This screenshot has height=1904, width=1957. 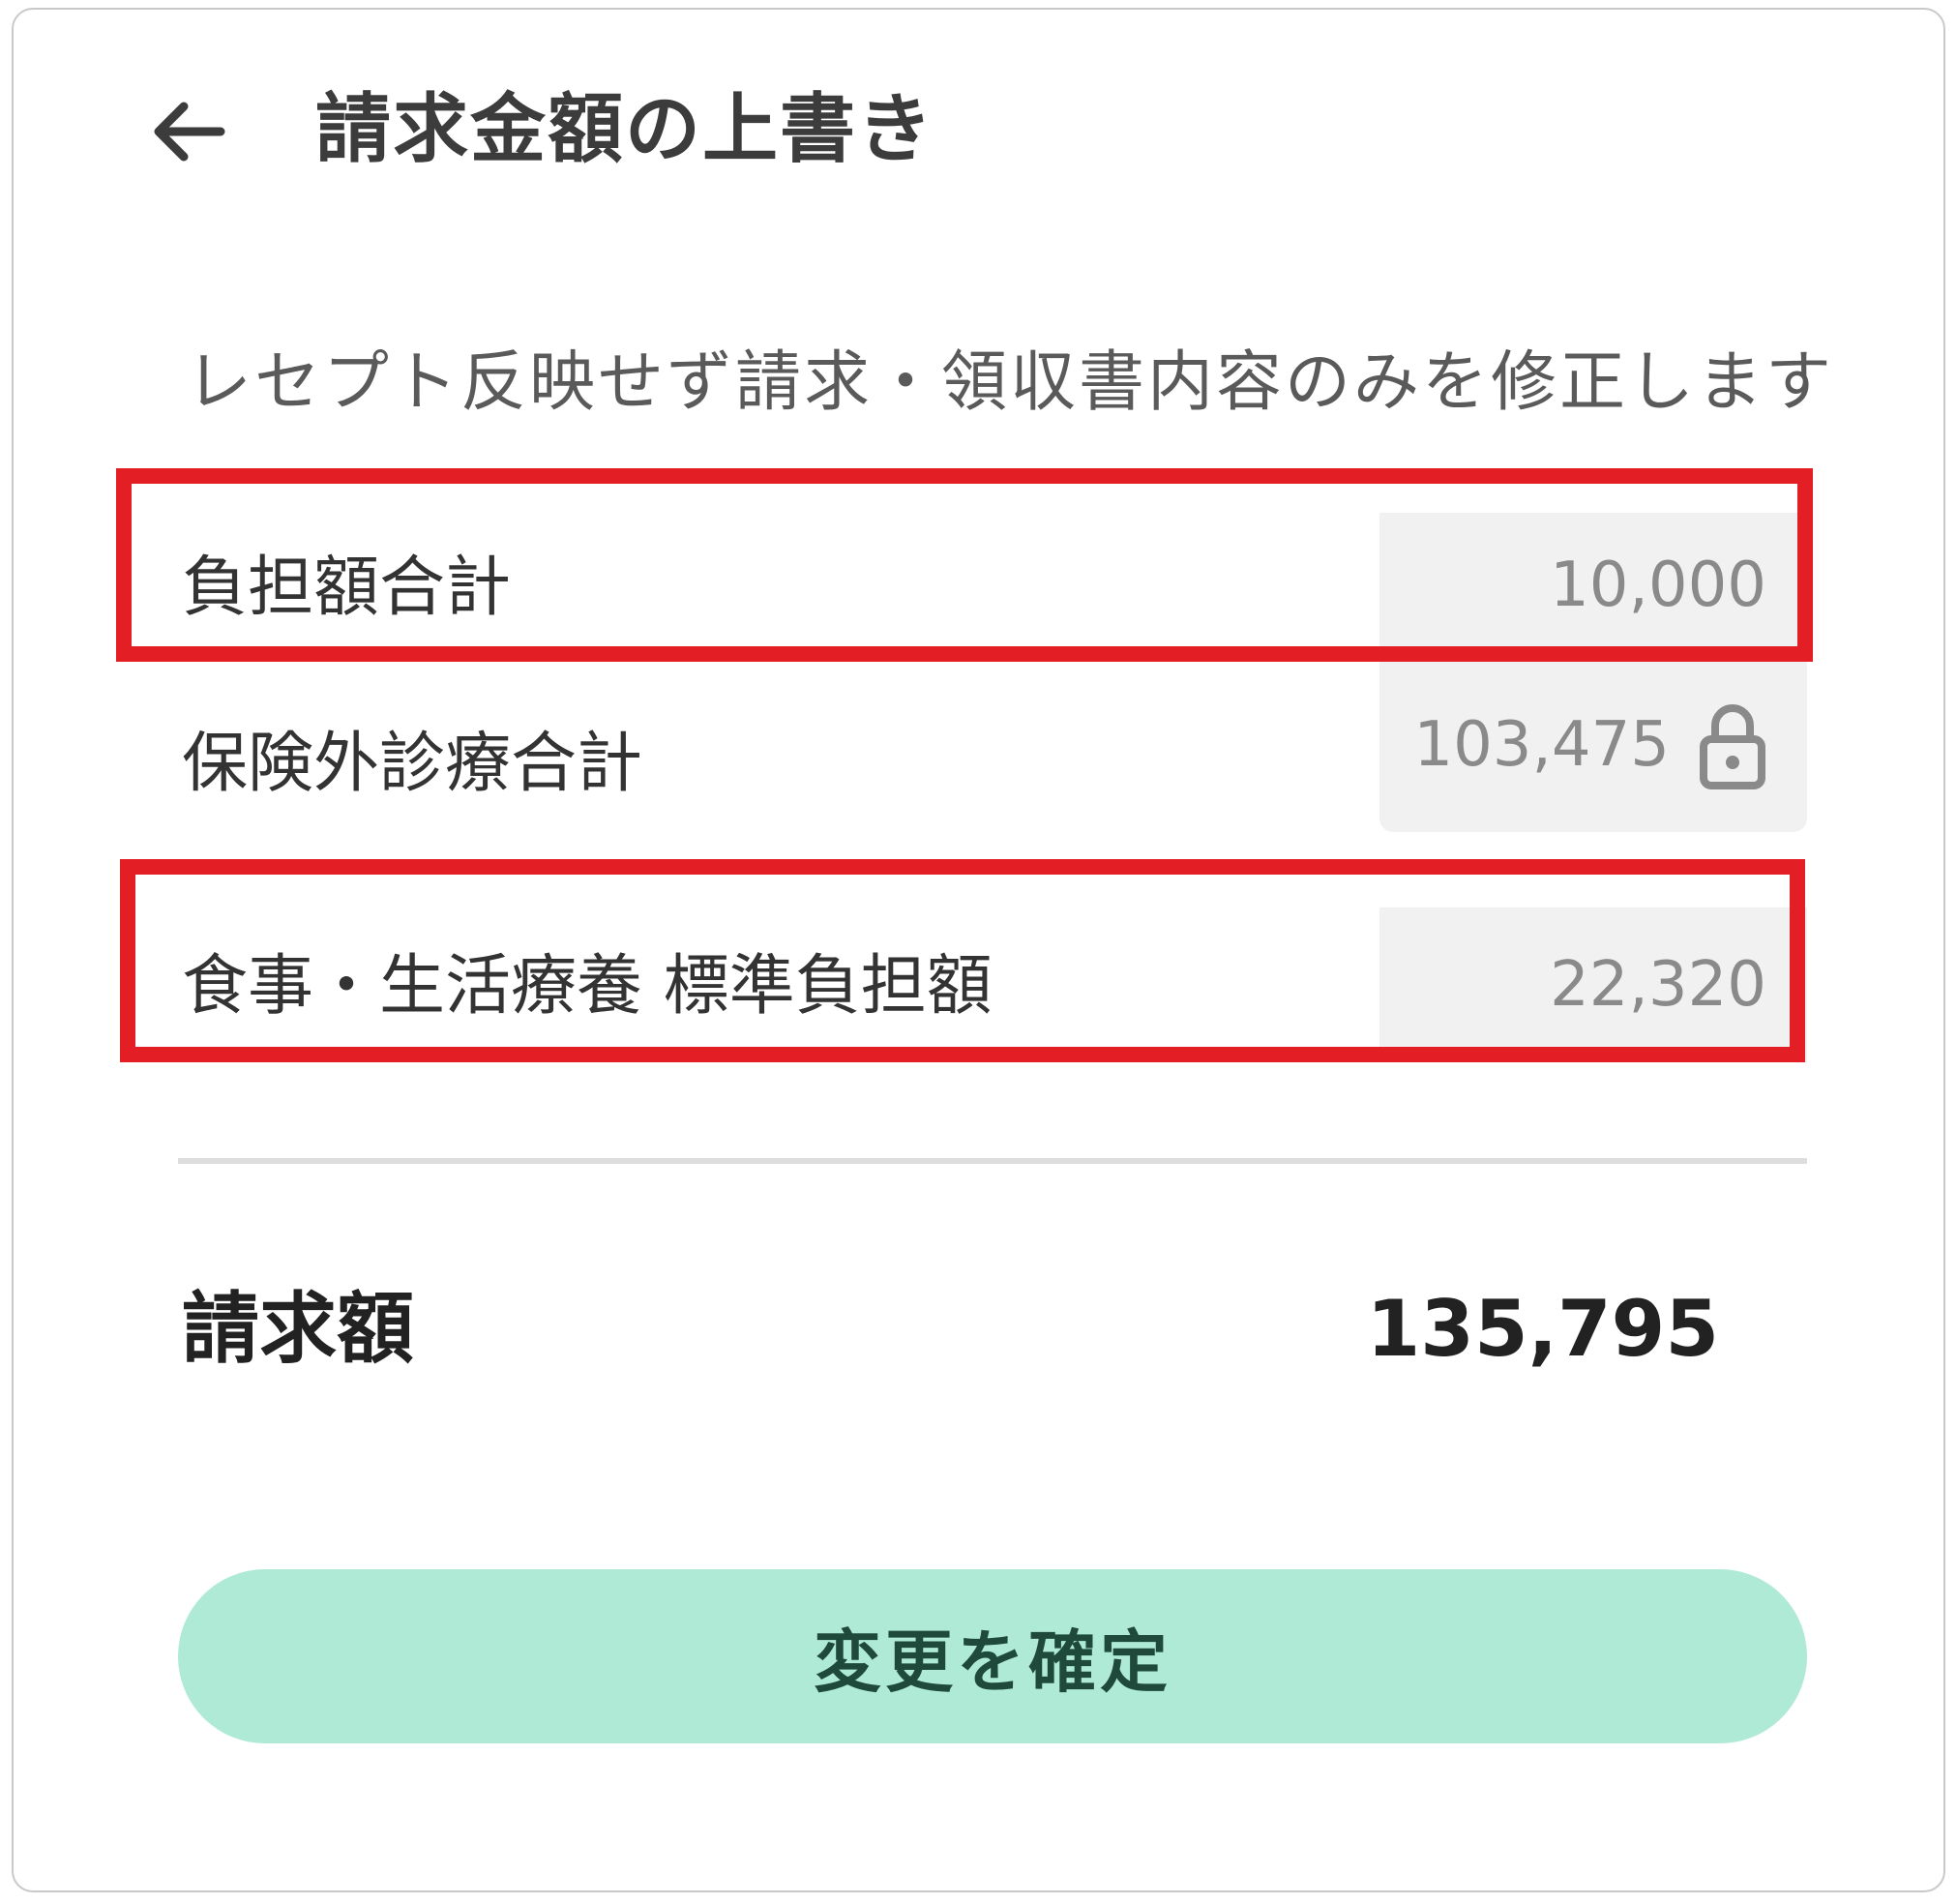 I want to click on field-row-non-insured-total: 保険外診療合計 103,475, so click(x=991, y=745).